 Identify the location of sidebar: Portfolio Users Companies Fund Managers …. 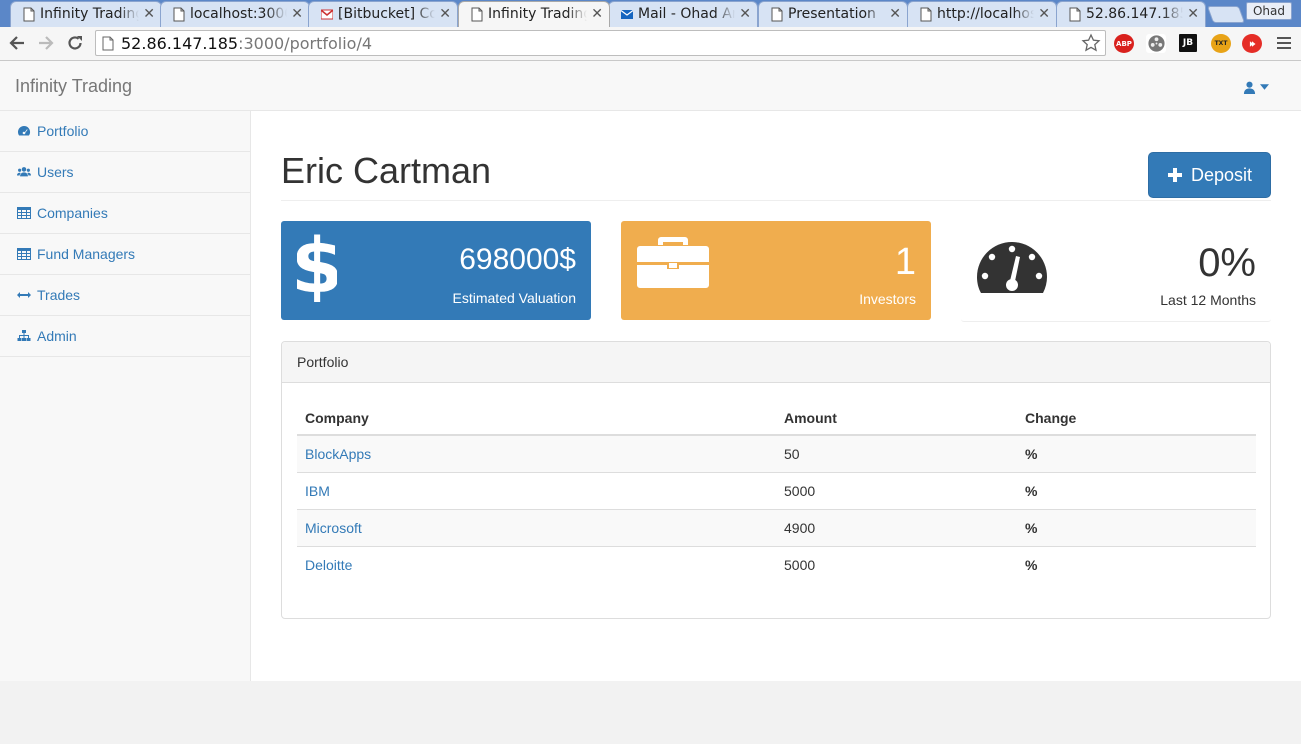
(125, 396).